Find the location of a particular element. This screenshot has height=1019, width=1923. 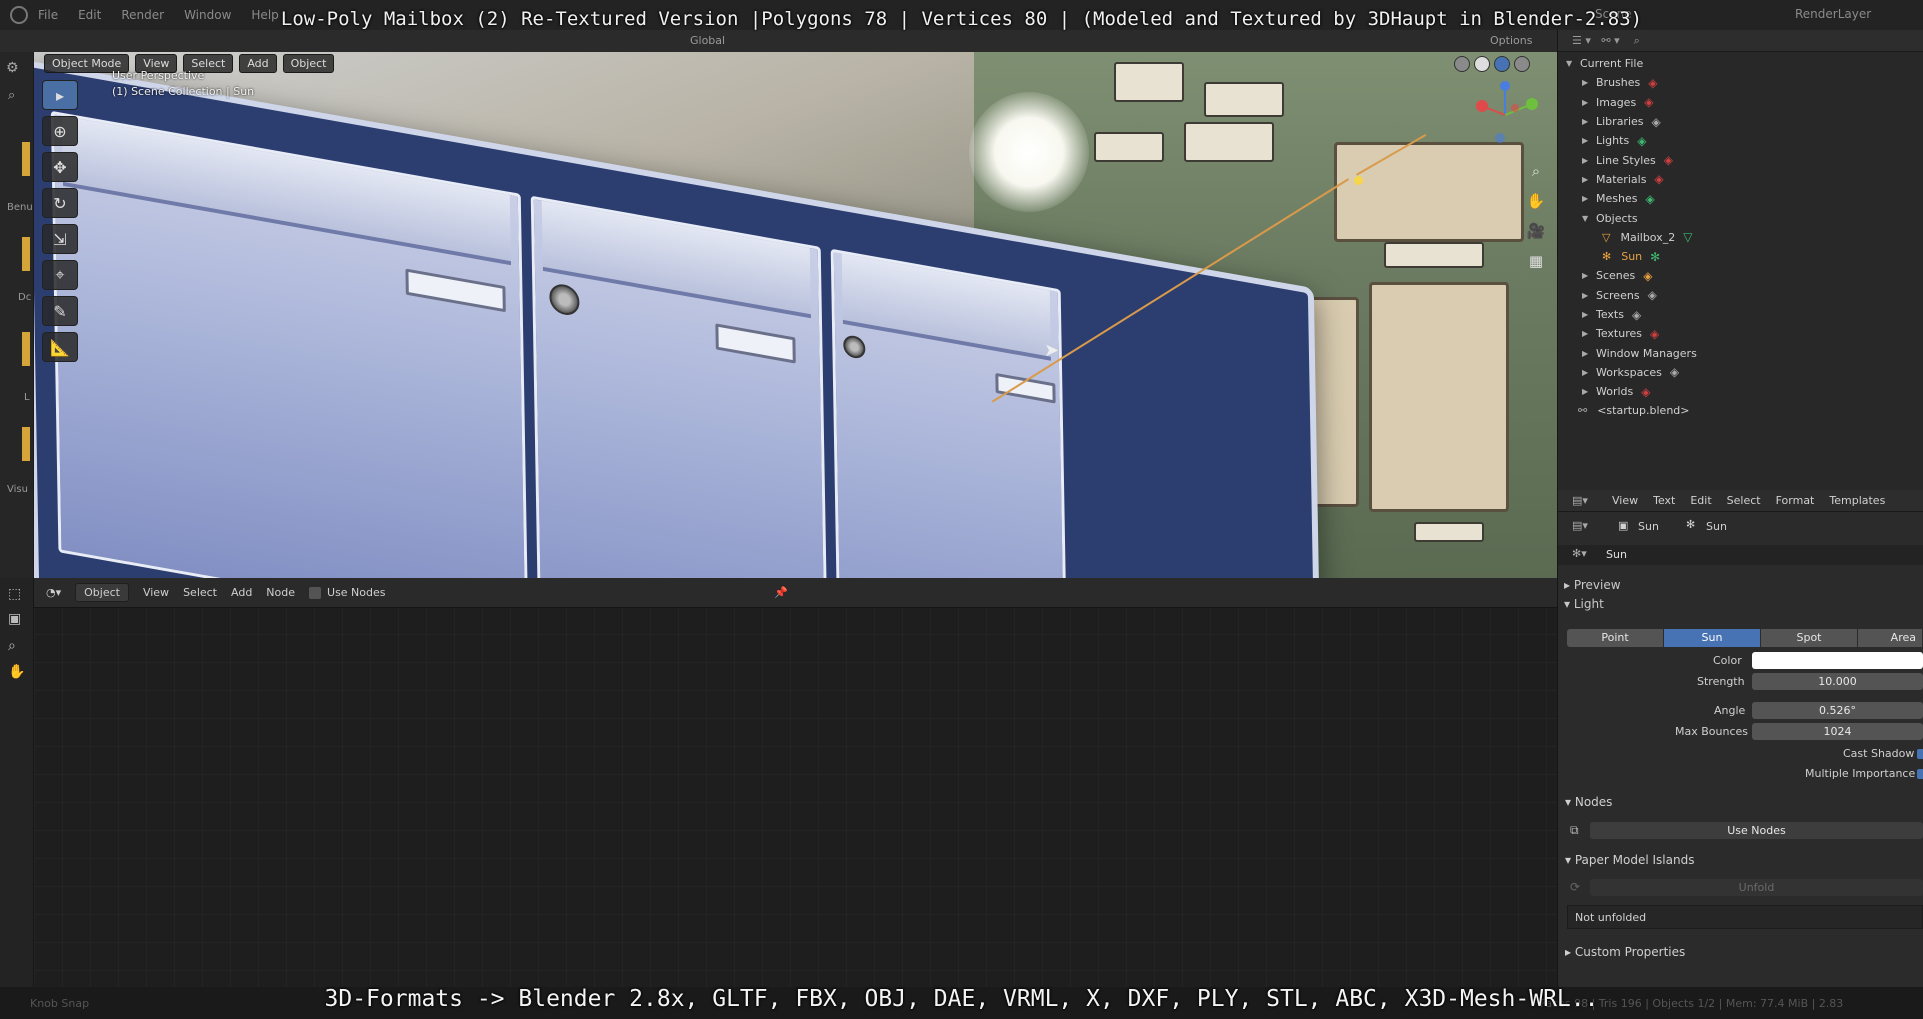

solid-shading-icon is located at coordinates (1482, 64).